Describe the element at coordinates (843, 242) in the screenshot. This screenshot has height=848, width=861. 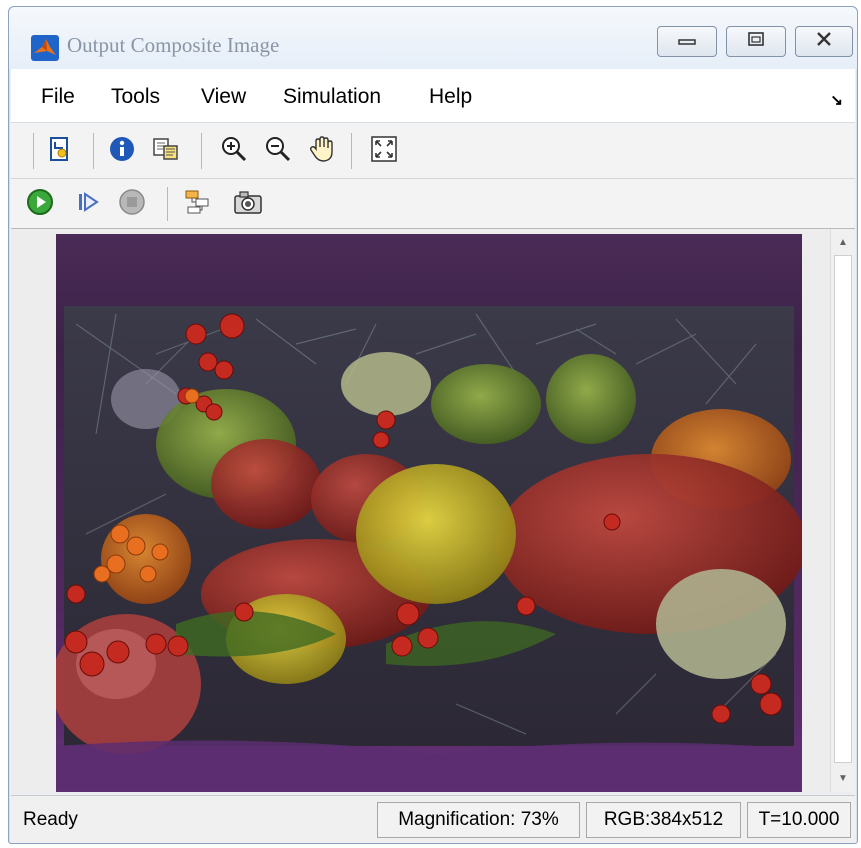
I see `scroll-up-arrow-icon: ▲` at that location.